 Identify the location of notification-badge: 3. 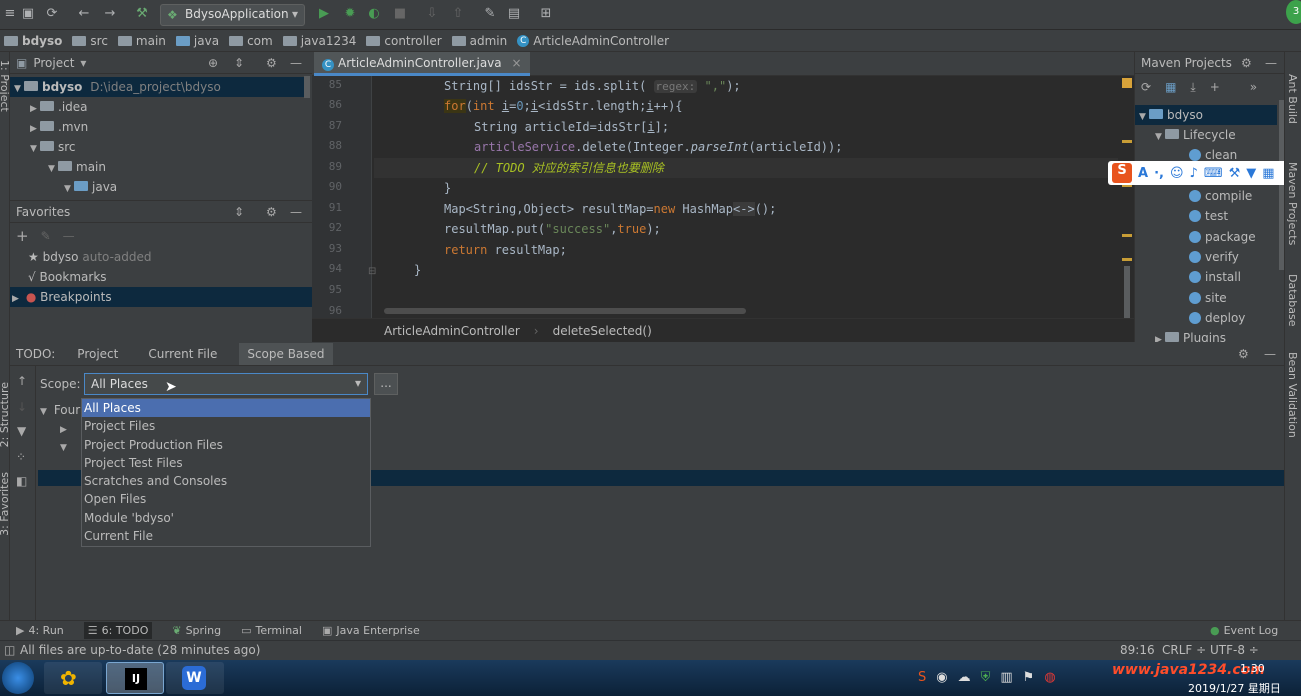
(1293, 12).